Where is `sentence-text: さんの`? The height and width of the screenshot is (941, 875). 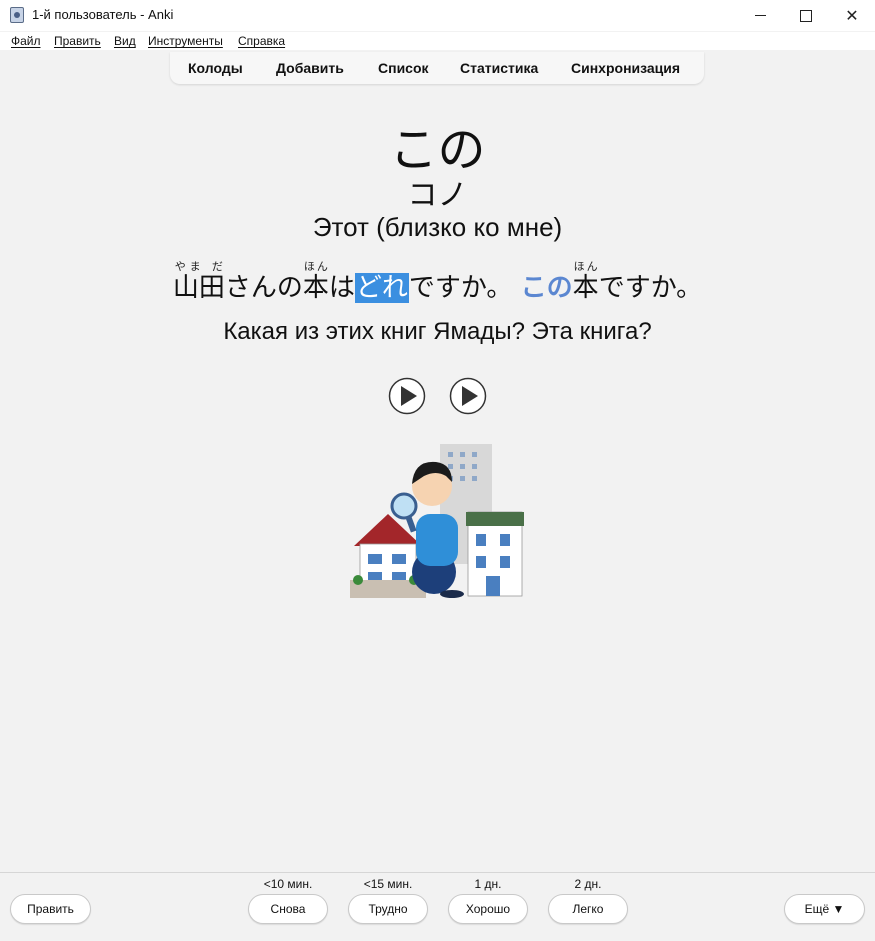 sentence-text: さんの is located at coordinates (263, 288).